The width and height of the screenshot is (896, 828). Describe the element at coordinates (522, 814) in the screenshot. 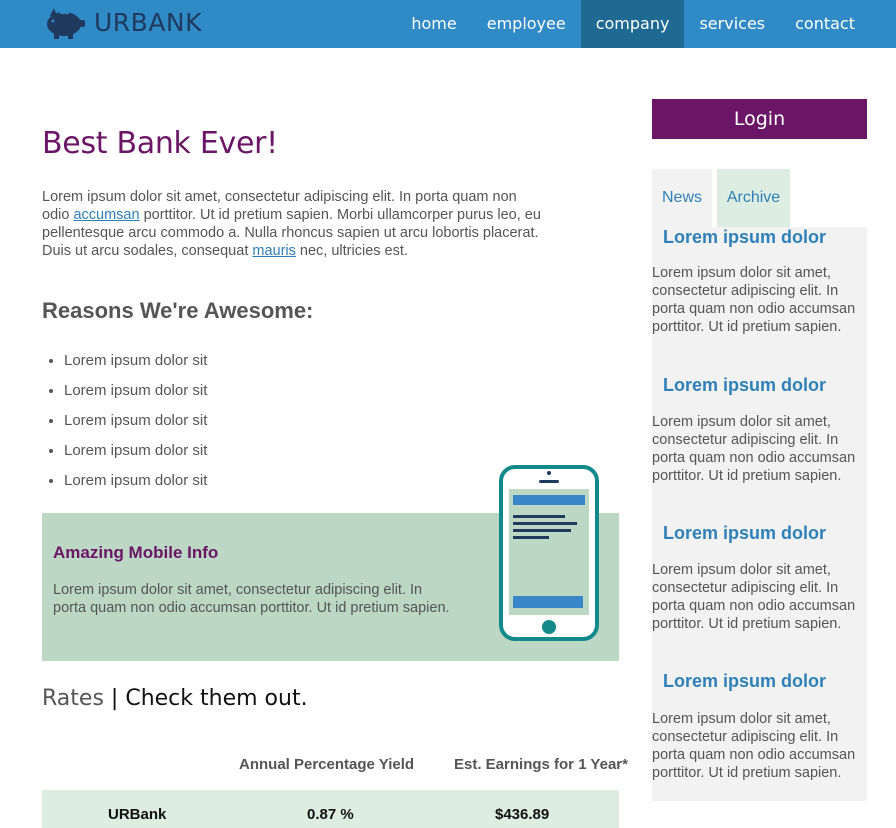

I see `earnings-cell: $436.89` at that location.